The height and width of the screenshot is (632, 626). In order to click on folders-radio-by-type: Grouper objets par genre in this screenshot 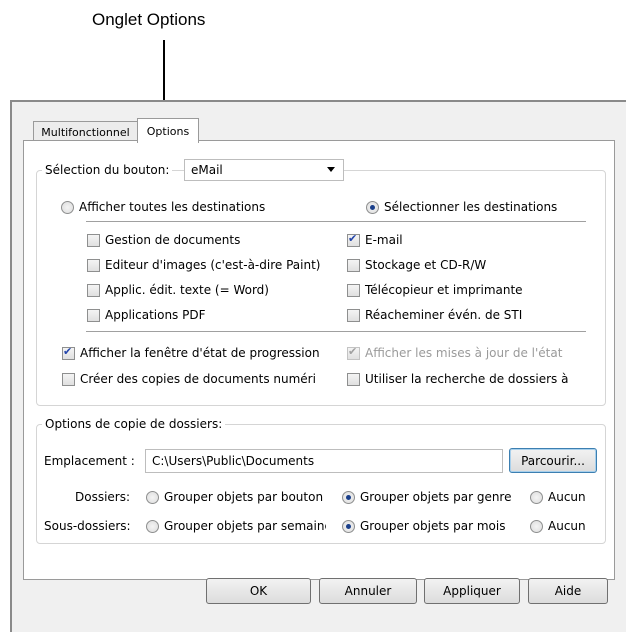, I will do `click(431, 497)`.